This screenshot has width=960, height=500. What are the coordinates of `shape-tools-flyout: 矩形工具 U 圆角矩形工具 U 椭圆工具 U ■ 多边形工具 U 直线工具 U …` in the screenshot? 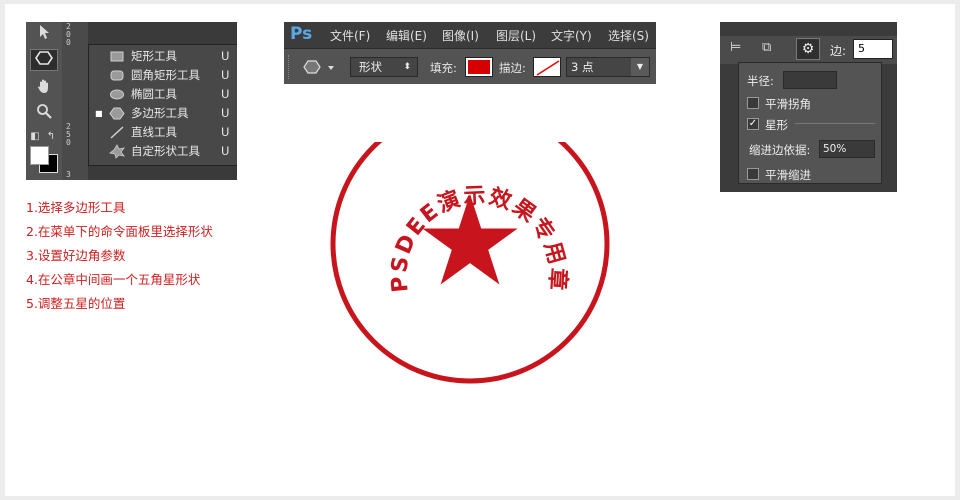 It's located at (162, 105).